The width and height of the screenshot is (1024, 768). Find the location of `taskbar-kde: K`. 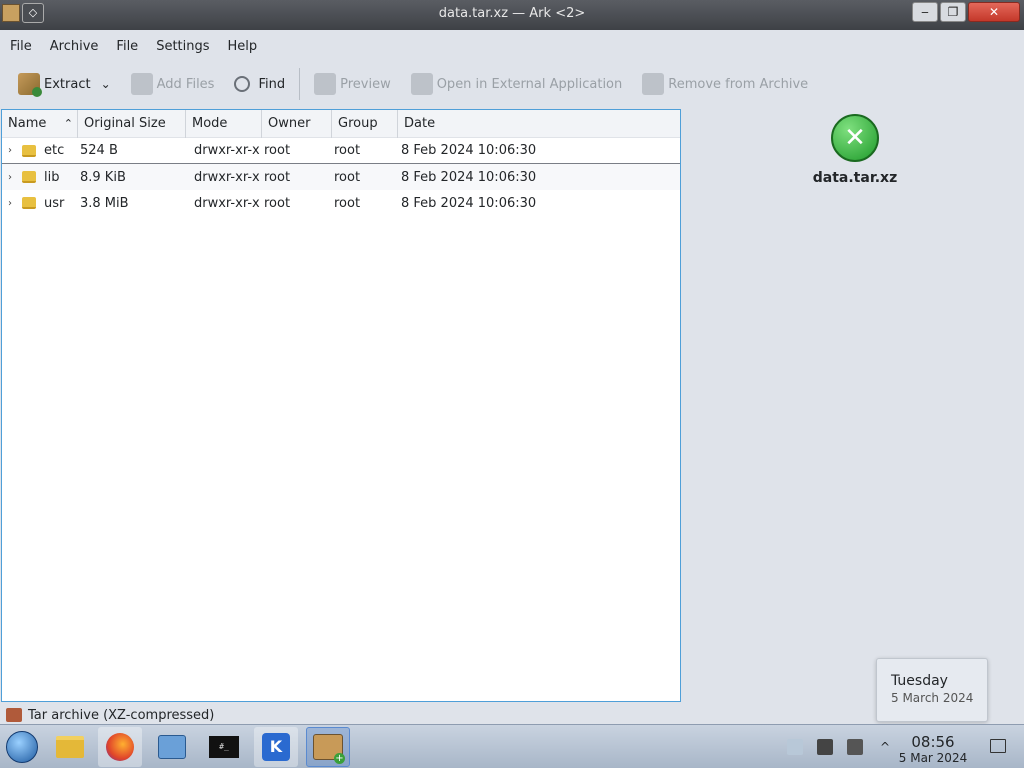

taskbar-kde: K is located at coordinates (276, 747).